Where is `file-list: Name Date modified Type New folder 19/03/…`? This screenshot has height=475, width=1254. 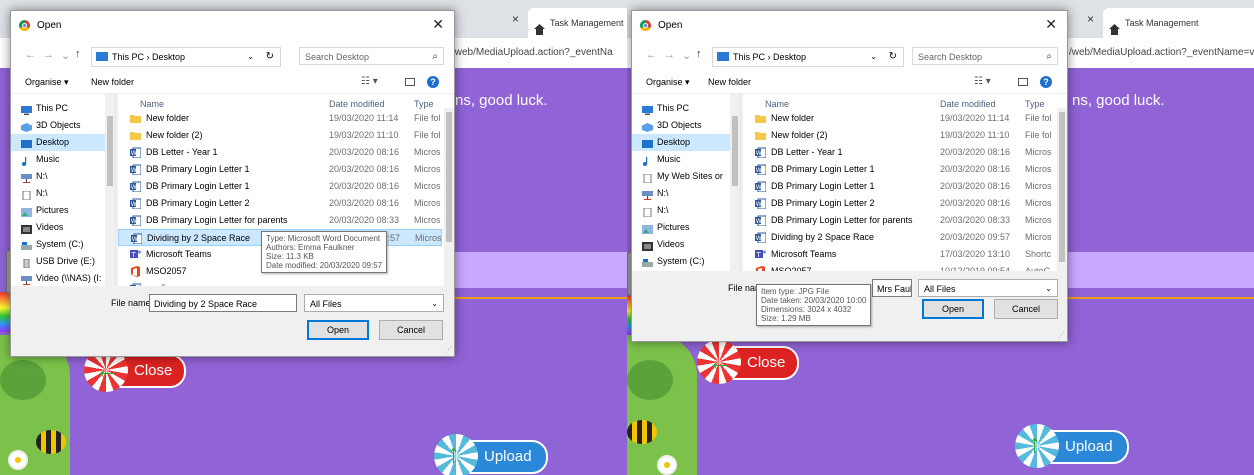
file-list: Name Date modified Type New folder 19/03/… is located at coordinates (905, 194).